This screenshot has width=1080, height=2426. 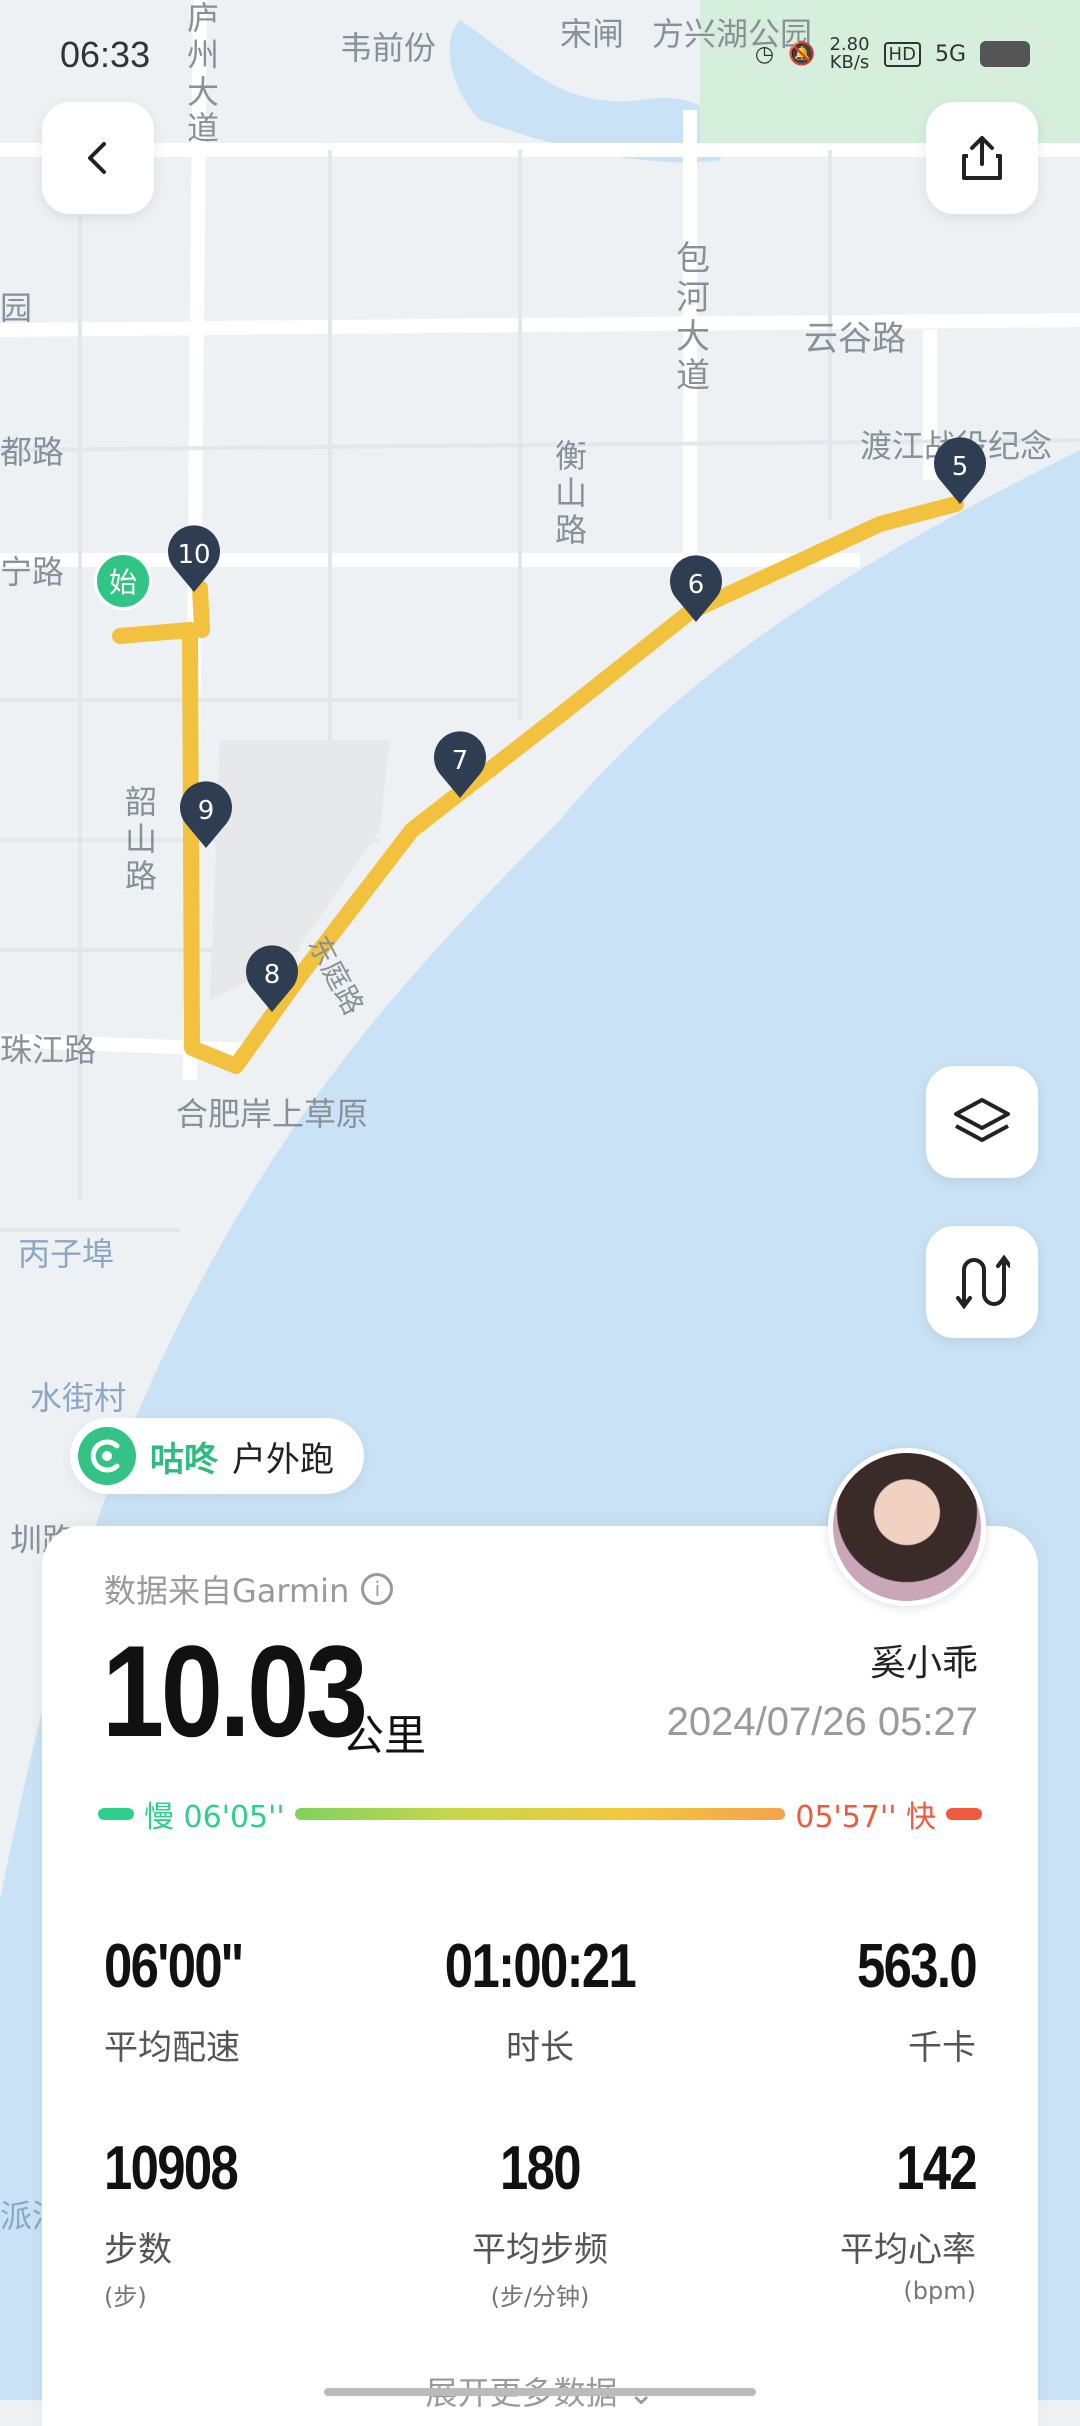 I want to click on chevron-left-icon, so click(x=97, y=158).